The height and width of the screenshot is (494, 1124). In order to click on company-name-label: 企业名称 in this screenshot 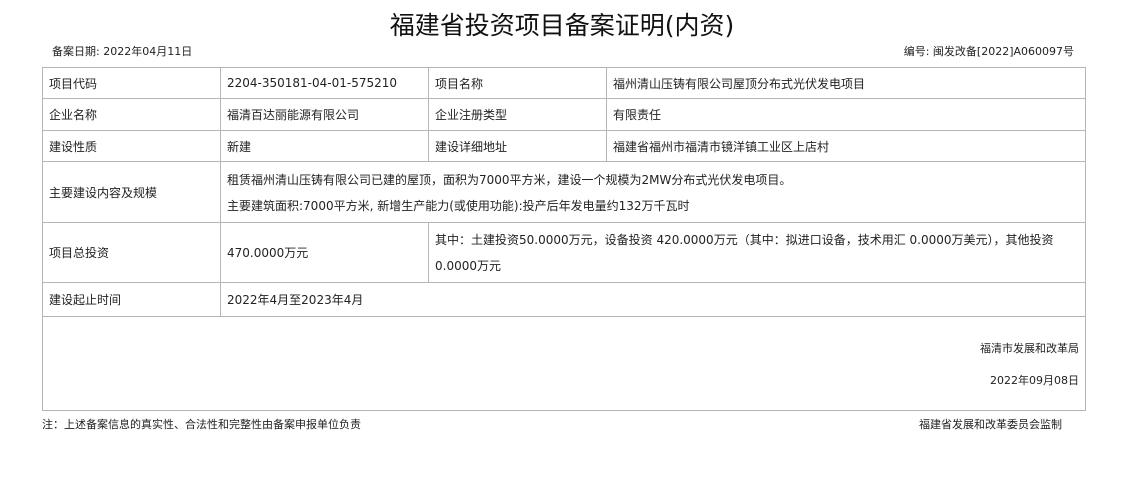, I will do `click(131, 114)`.